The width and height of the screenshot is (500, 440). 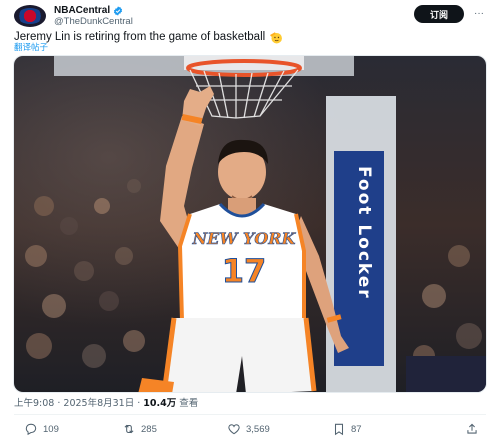 I want to click on jersey-team-text: NEW YORK, so click(x=244, y=238).